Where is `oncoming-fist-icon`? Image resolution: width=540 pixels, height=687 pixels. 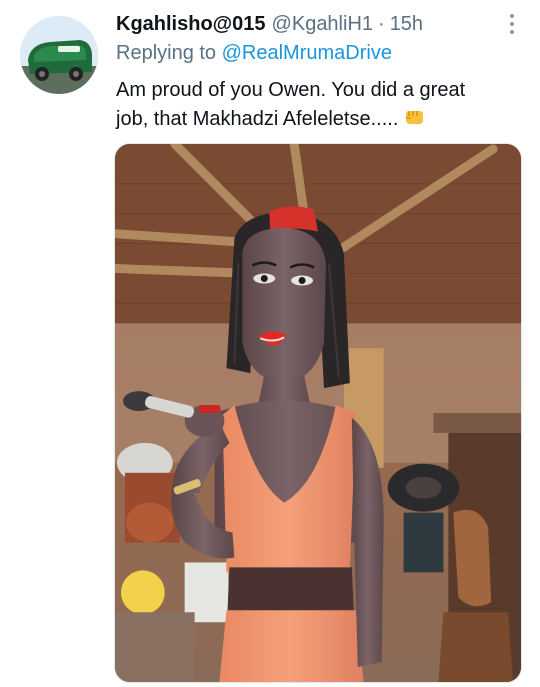 oncoming-fist-icon is located at coordinates (414, 117).